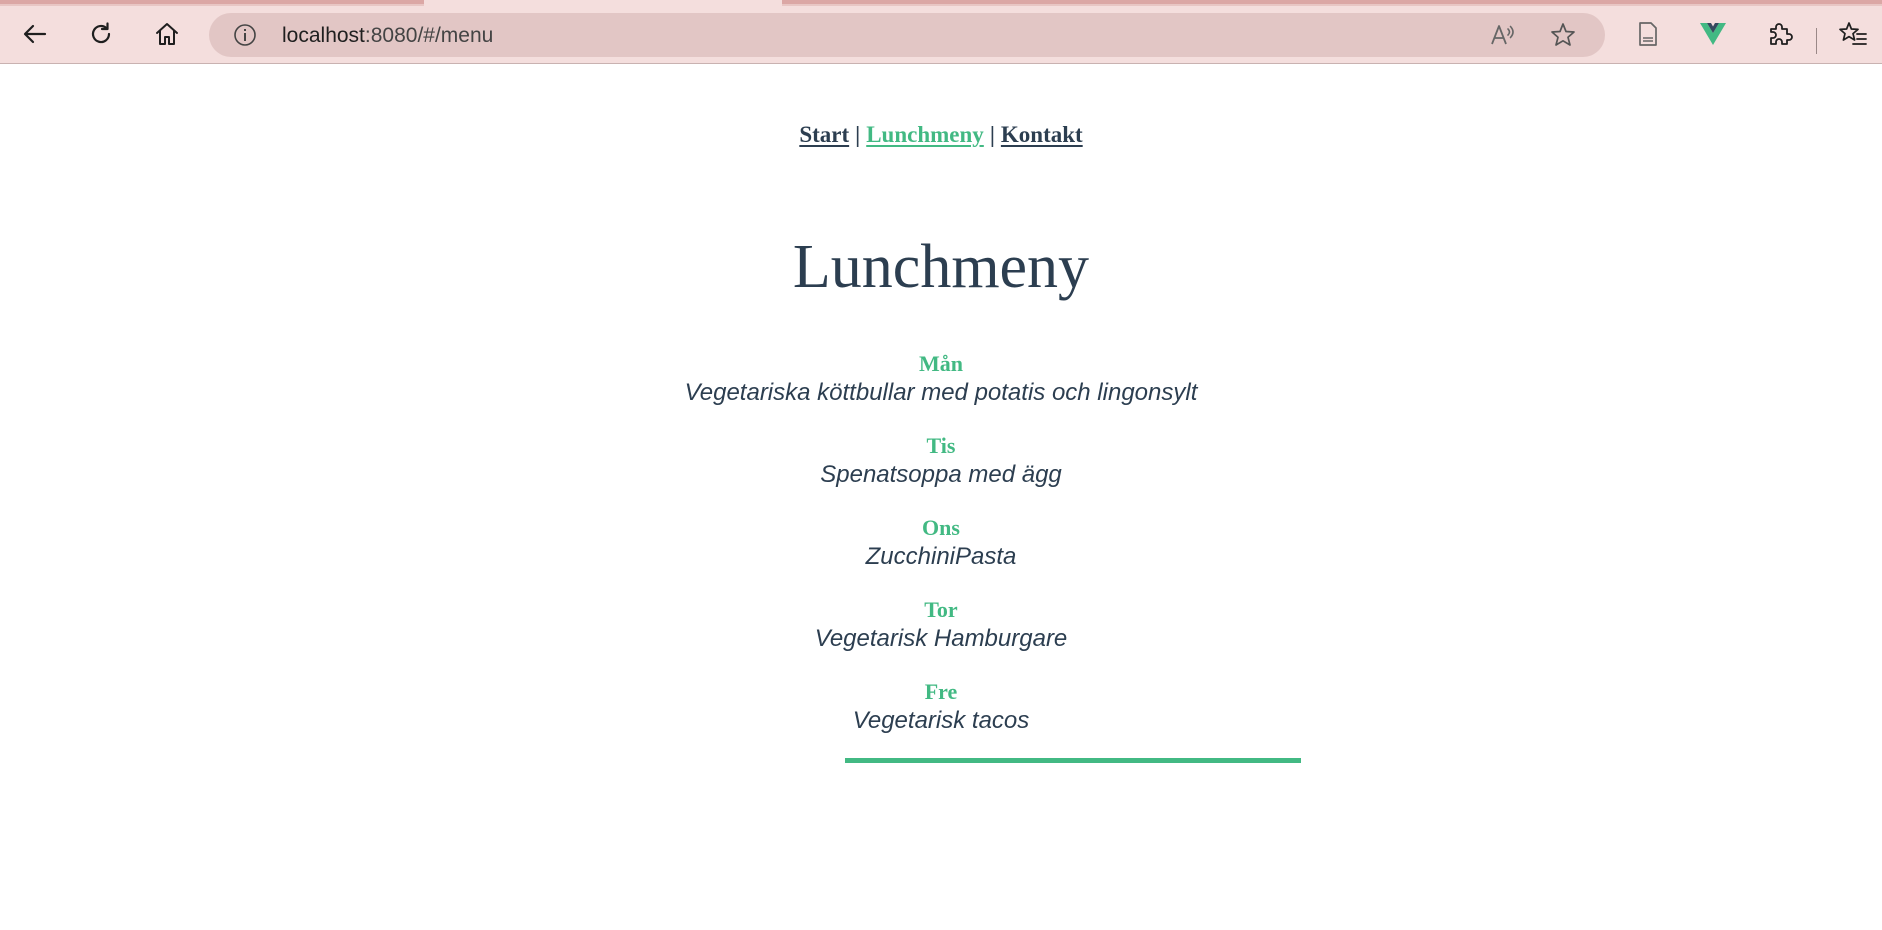  I want to click on back-arrow-icon, so click(35, 34).